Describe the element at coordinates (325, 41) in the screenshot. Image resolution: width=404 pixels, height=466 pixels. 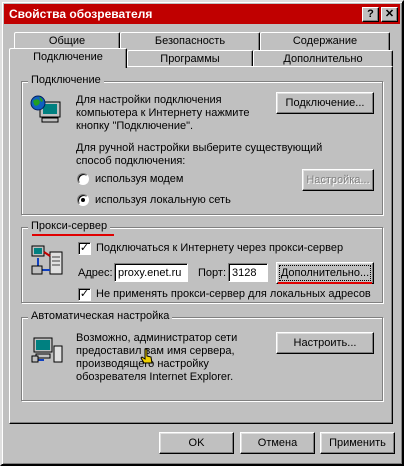
I see `tab-content: Содержание` at that location.